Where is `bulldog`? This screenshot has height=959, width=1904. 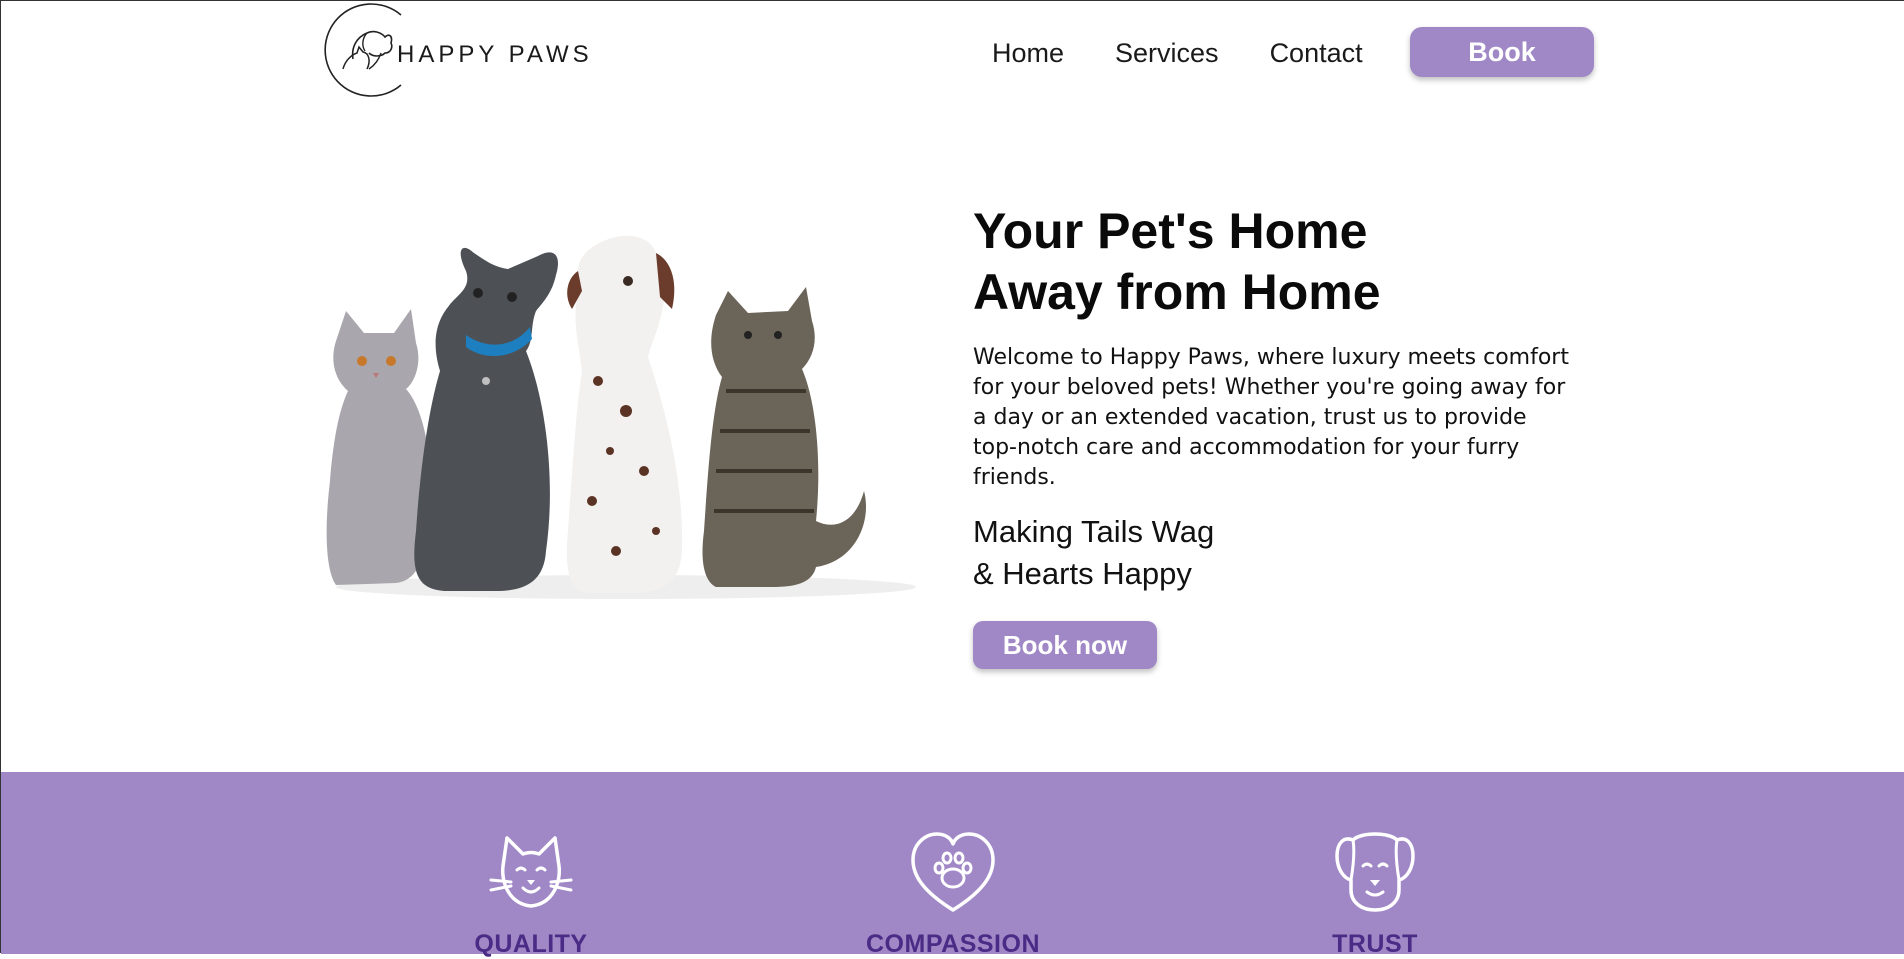 bulldog is located at coordinates (486, 419).